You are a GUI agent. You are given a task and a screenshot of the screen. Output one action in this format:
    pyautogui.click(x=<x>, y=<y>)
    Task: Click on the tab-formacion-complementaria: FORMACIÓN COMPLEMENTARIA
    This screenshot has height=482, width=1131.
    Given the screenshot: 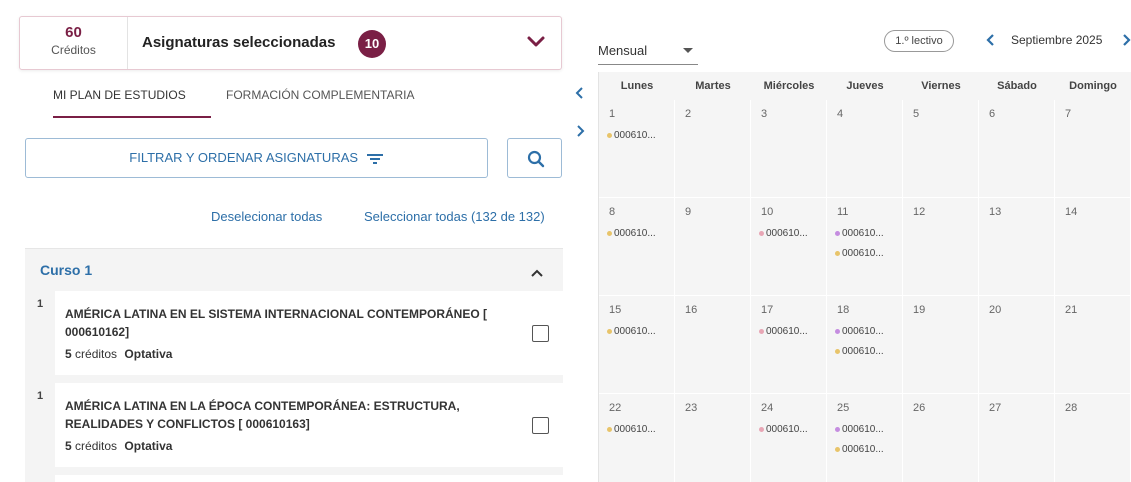 What is the action you would take?
    pyautogui.click(x=320, y=103)
    